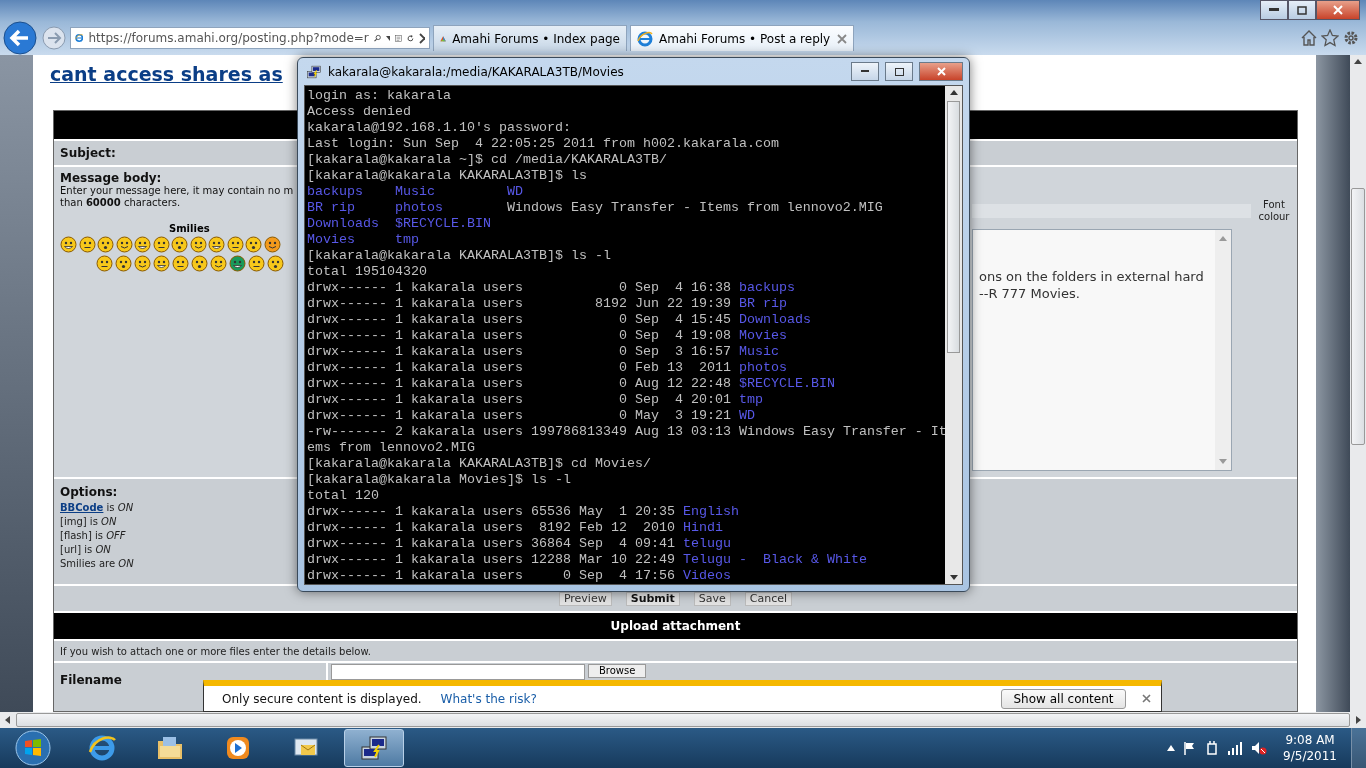 The height and width of the screenshot is (768, 1366). What do you see at coordinates (543, 144) in the screenshot?
I see `terminal-line: Last login: Sun Sep 4 22:05:25 2011 from h002.kakarala.com` at bounding box center [543, 144].